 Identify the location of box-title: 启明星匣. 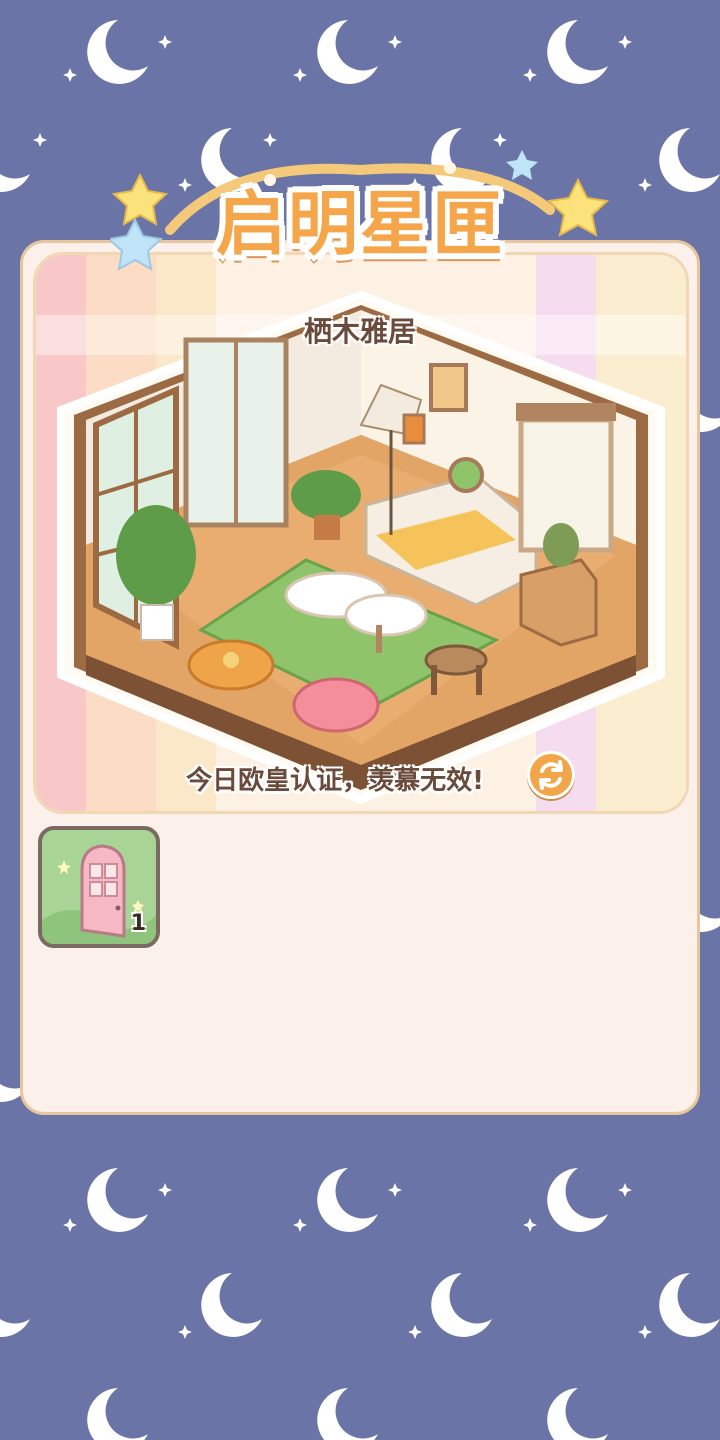
(360, 224).